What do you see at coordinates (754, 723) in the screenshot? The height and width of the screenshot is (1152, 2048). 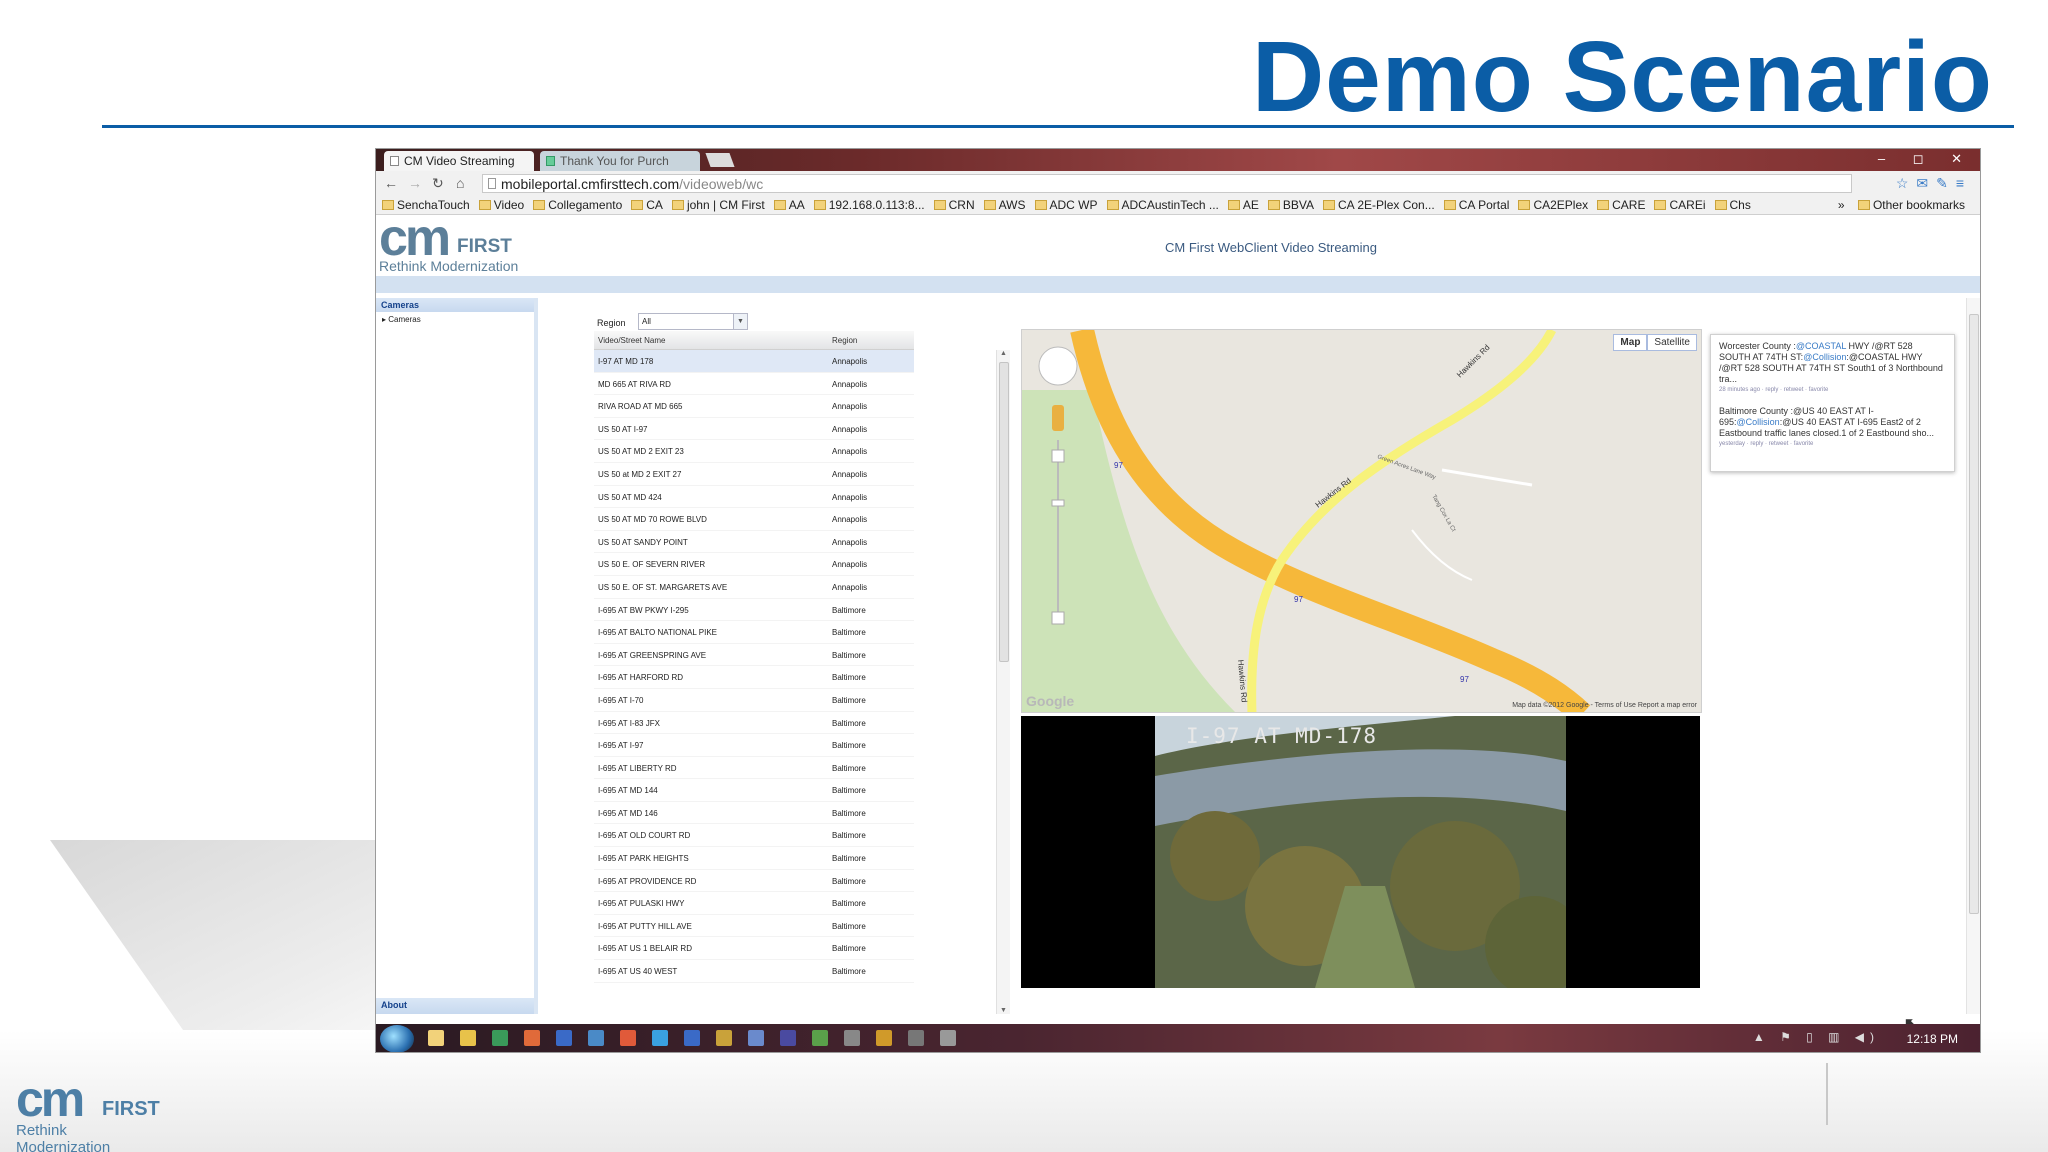 I see `table-row: I-695 AT I-83 JFX Baltimore` at bounding box center [754, 723].